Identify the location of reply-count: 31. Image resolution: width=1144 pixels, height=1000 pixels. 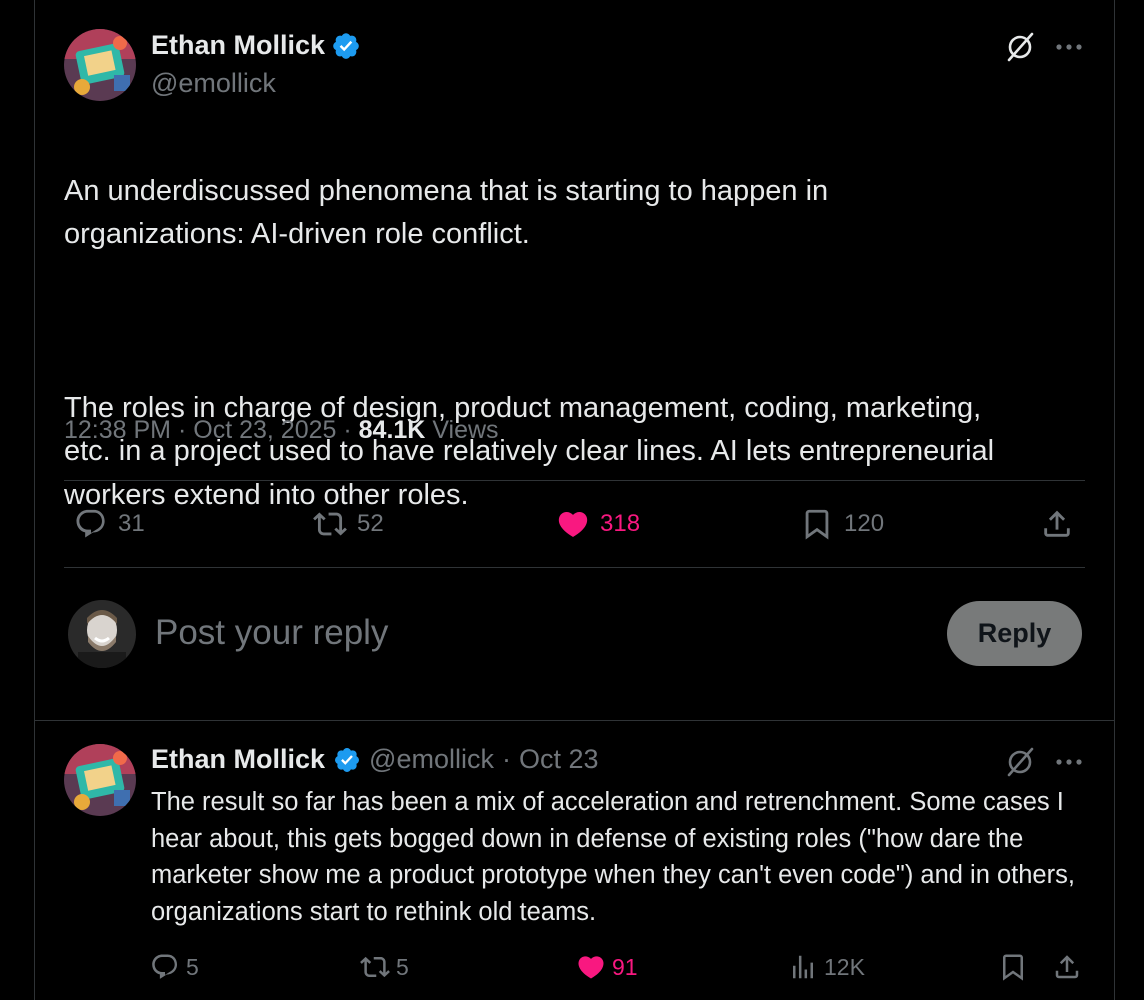
(131, 523).